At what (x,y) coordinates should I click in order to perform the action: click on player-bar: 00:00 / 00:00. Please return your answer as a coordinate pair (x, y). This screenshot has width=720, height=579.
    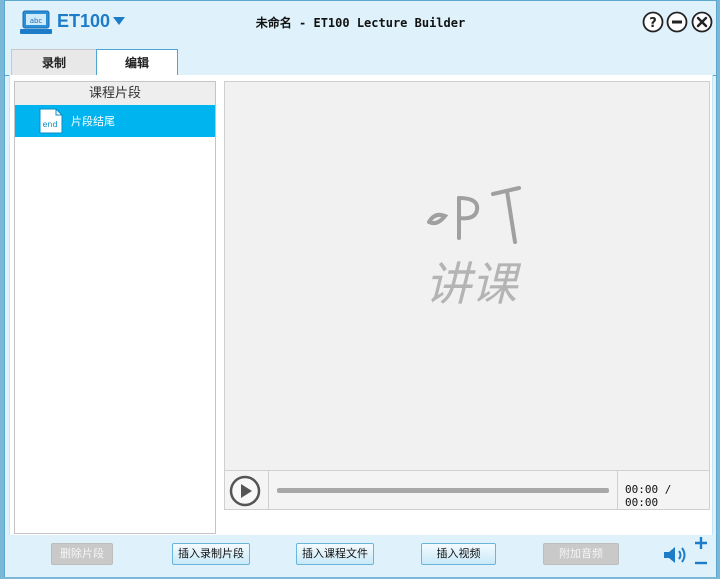
    Looking at the image, I should click on (467, 490).